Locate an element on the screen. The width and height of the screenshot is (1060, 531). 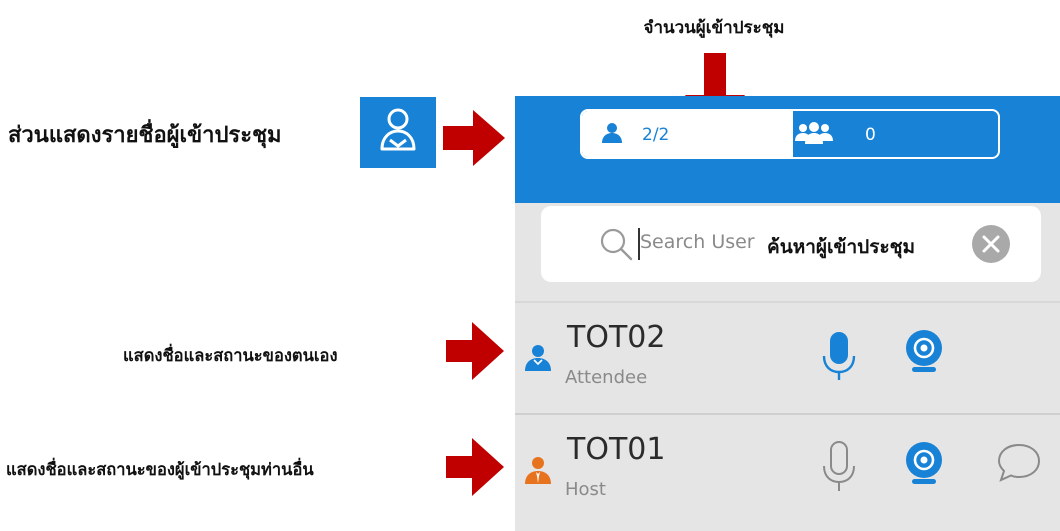
annotation-search-hint: ค้นหาผู้เข้าประชุม is located at coordinates (841, 247).